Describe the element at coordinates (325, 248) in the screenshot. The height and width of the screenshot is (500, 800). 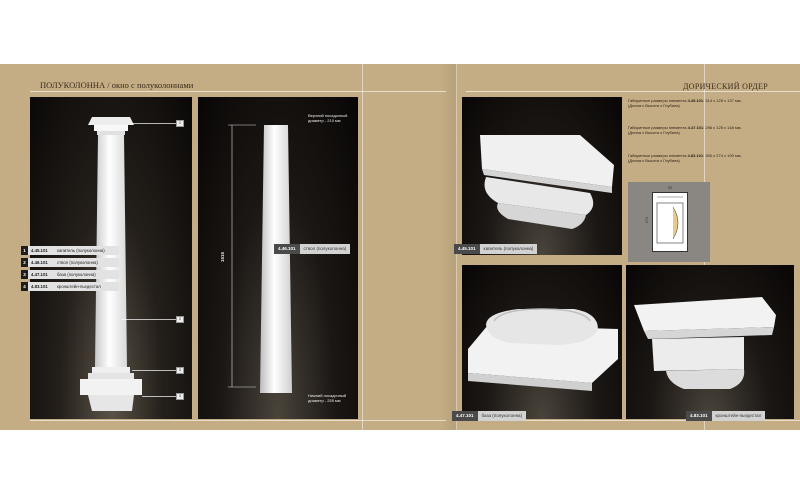
I see `label-name: ствол (полуколонна)` at that location.